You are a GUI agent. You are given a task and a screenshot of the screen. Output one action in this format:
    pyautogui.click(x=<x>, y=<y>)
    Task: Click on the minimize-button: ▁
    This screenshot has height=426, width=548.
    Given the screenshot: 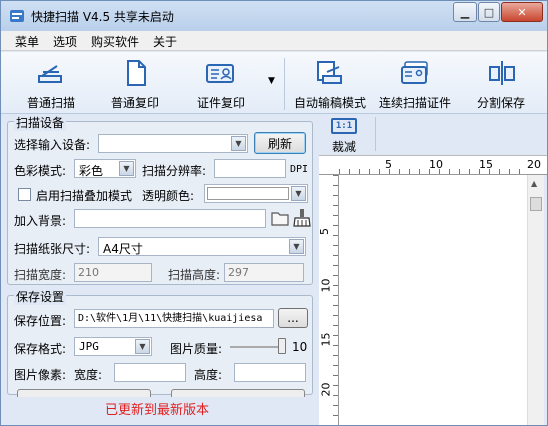 What is the action you would take?
    pyautogui.click(x=465, y=12)
    